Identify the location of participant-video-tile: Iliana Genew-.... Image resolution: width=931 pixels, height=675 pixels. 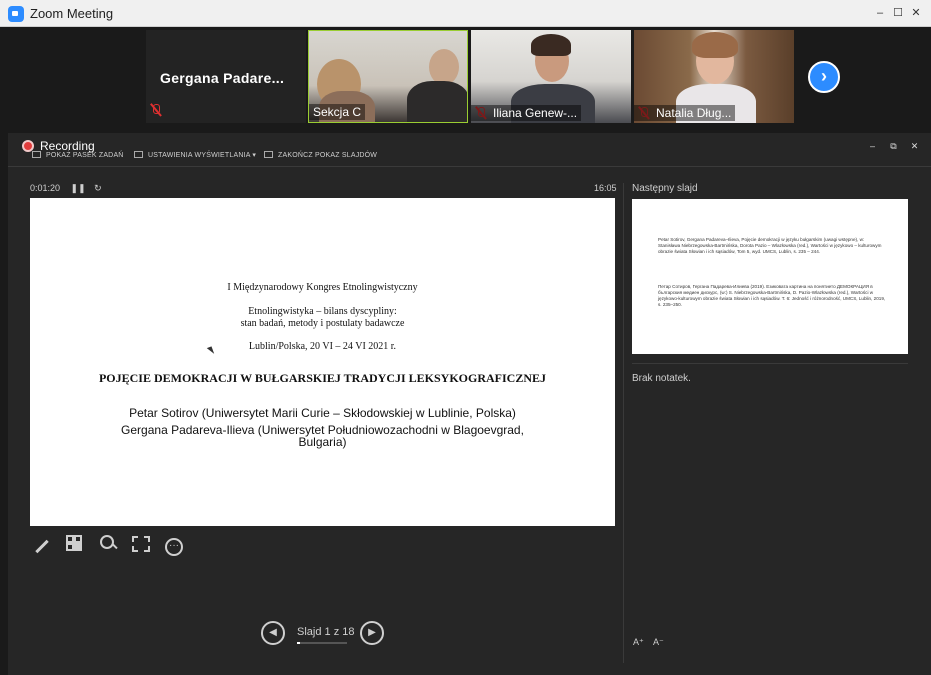
(551, 76).